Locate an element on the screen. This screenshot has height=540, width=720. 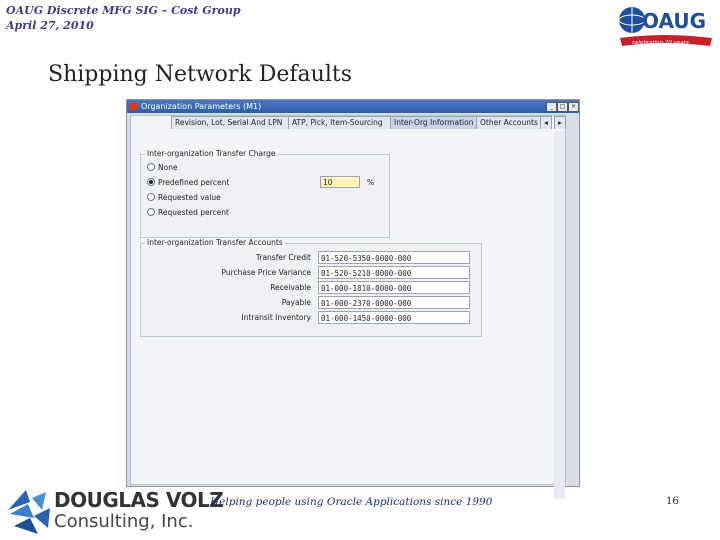
slide-title: Shipping Network Defaults is located at coordinates (200, 74).